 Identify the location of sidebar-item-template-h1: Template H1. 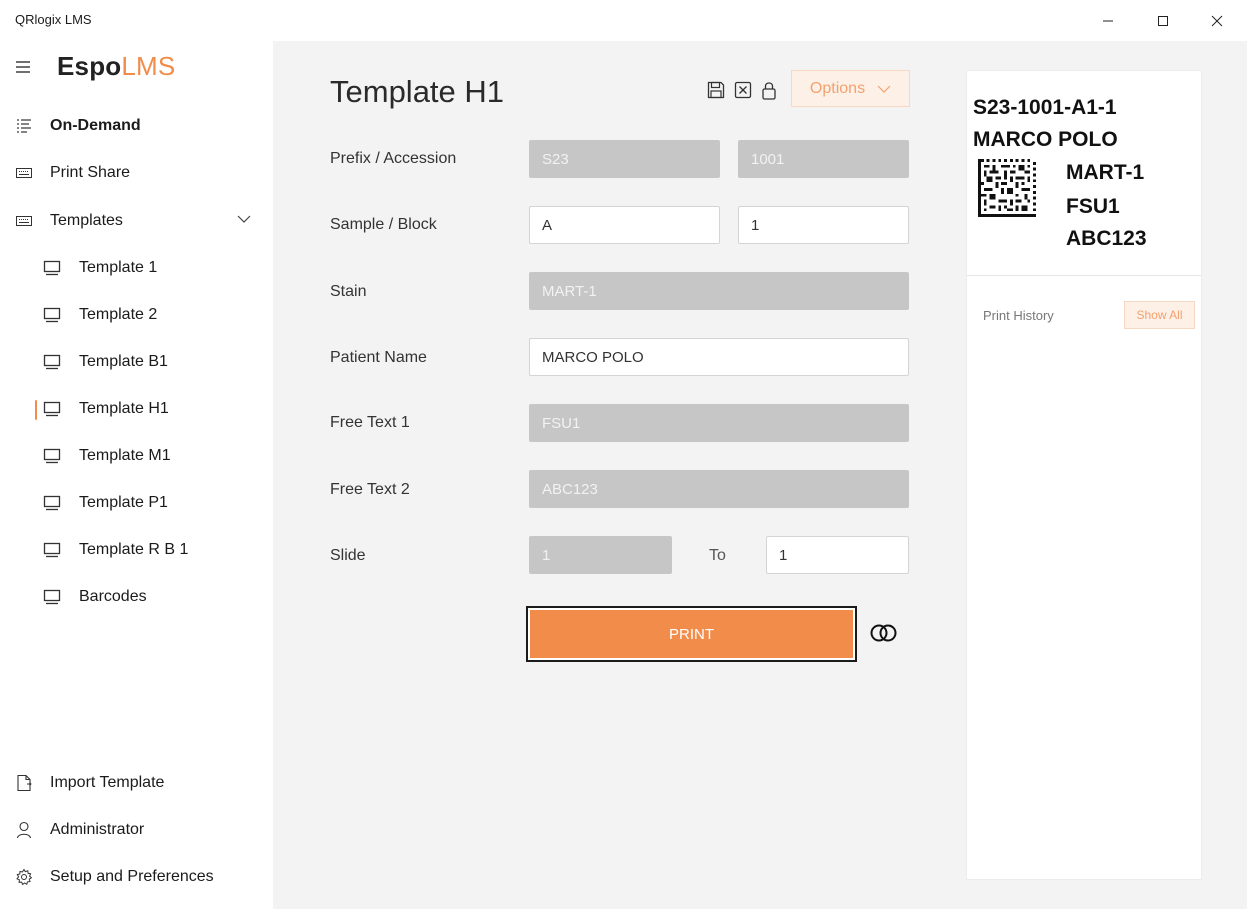
(136, 409).